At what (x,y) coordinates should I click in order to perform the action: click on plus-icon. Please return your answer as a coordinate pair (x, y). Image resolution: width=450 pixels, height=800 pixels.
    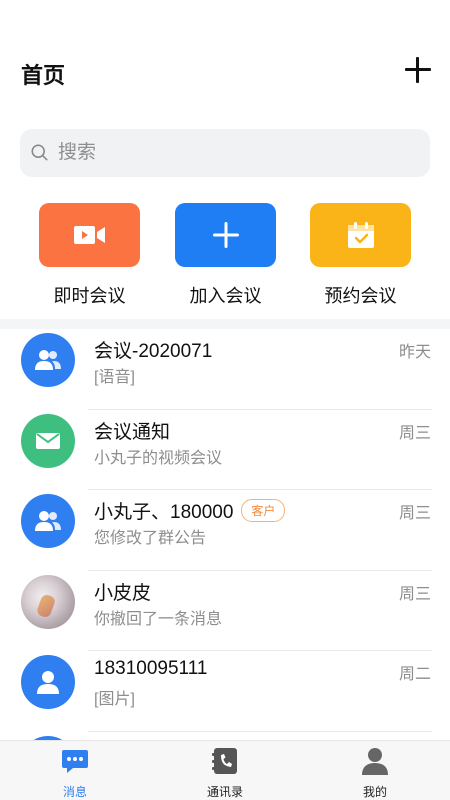
    Looking at the image, I should click on (225, 235).